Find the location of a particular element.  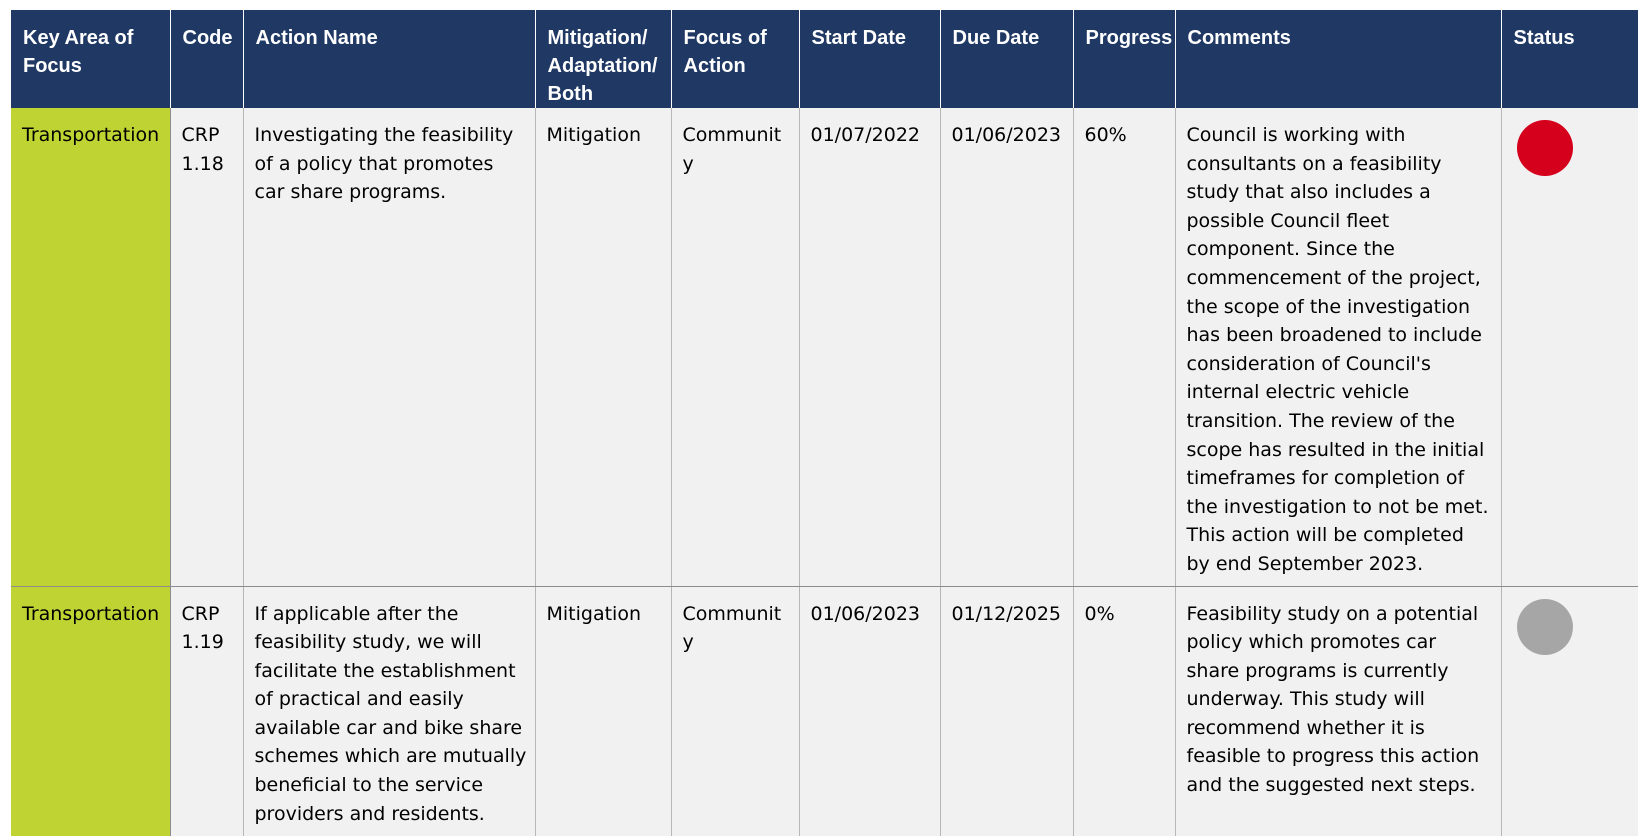

header-comments: Comments is located at coordinates (1338, 59).